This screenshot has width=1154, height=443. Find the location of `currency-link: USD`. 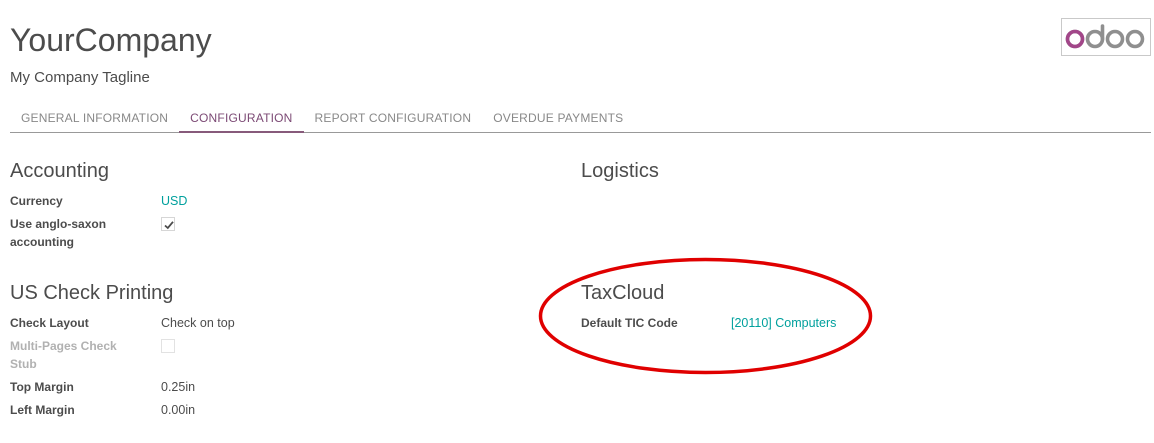

currency-link: USD is located at coordinates (174, 201).